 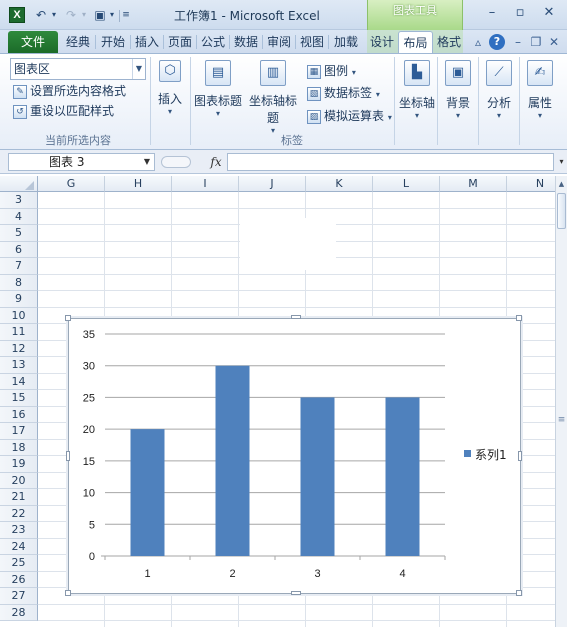 What do you see at coordinates (402, 574) in the screenshot?
I see `x-tick-label: 4` at bounding box center [402, 574].